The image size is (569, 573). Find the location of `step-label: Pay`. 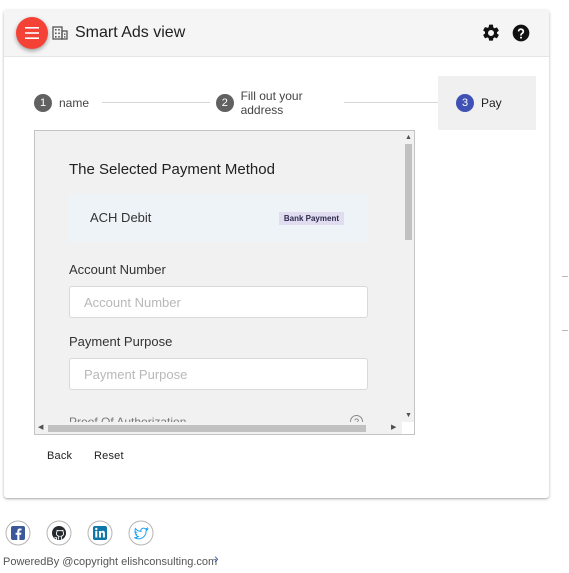

step-label: Pay is located at coordinates (491, 103).